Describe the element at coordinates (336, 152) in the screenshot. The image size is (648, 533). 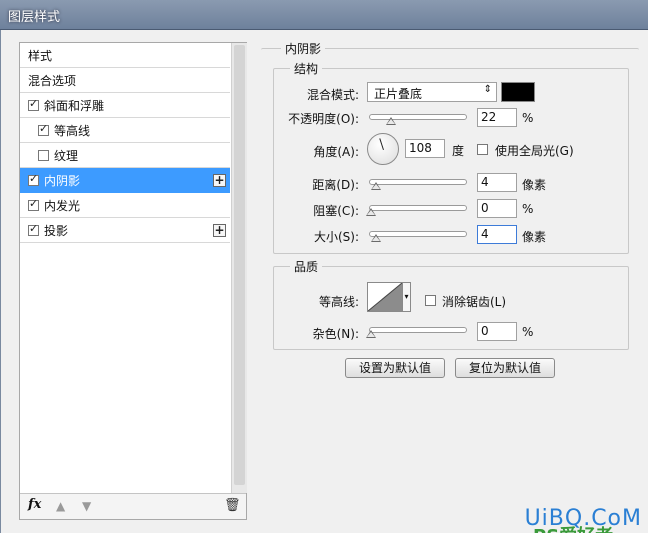
I see `angle-label: 角度(A):` at that location.